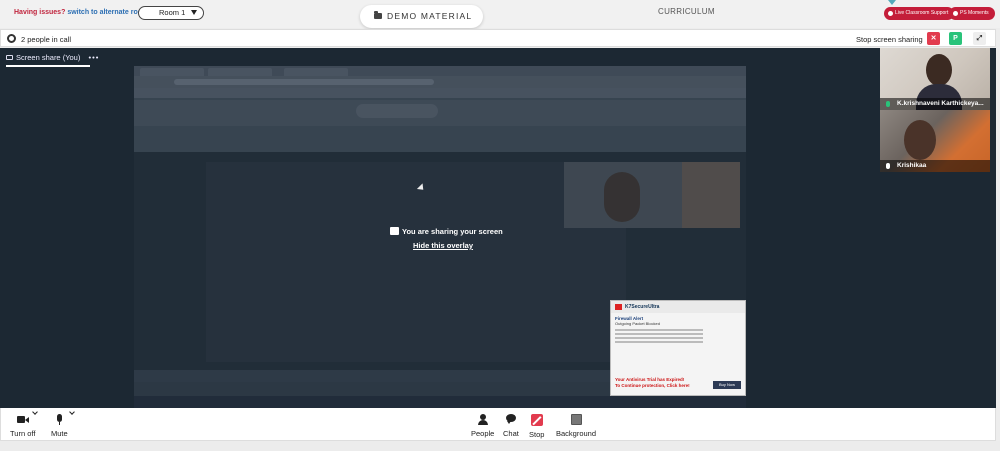 The height and width of the screenshot is (451, 1000). Describe the element at coordinates (378, 15) in the screenshot. I see `folder-icon` at that location.